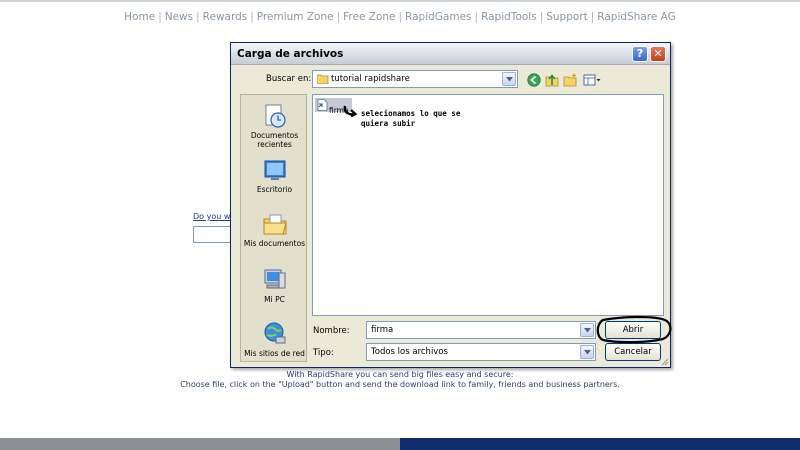 The image size is (800, 450). Describe the element at coordinates (274, 299) in the screenshot. I see `place-label: Mi PC` at that location.